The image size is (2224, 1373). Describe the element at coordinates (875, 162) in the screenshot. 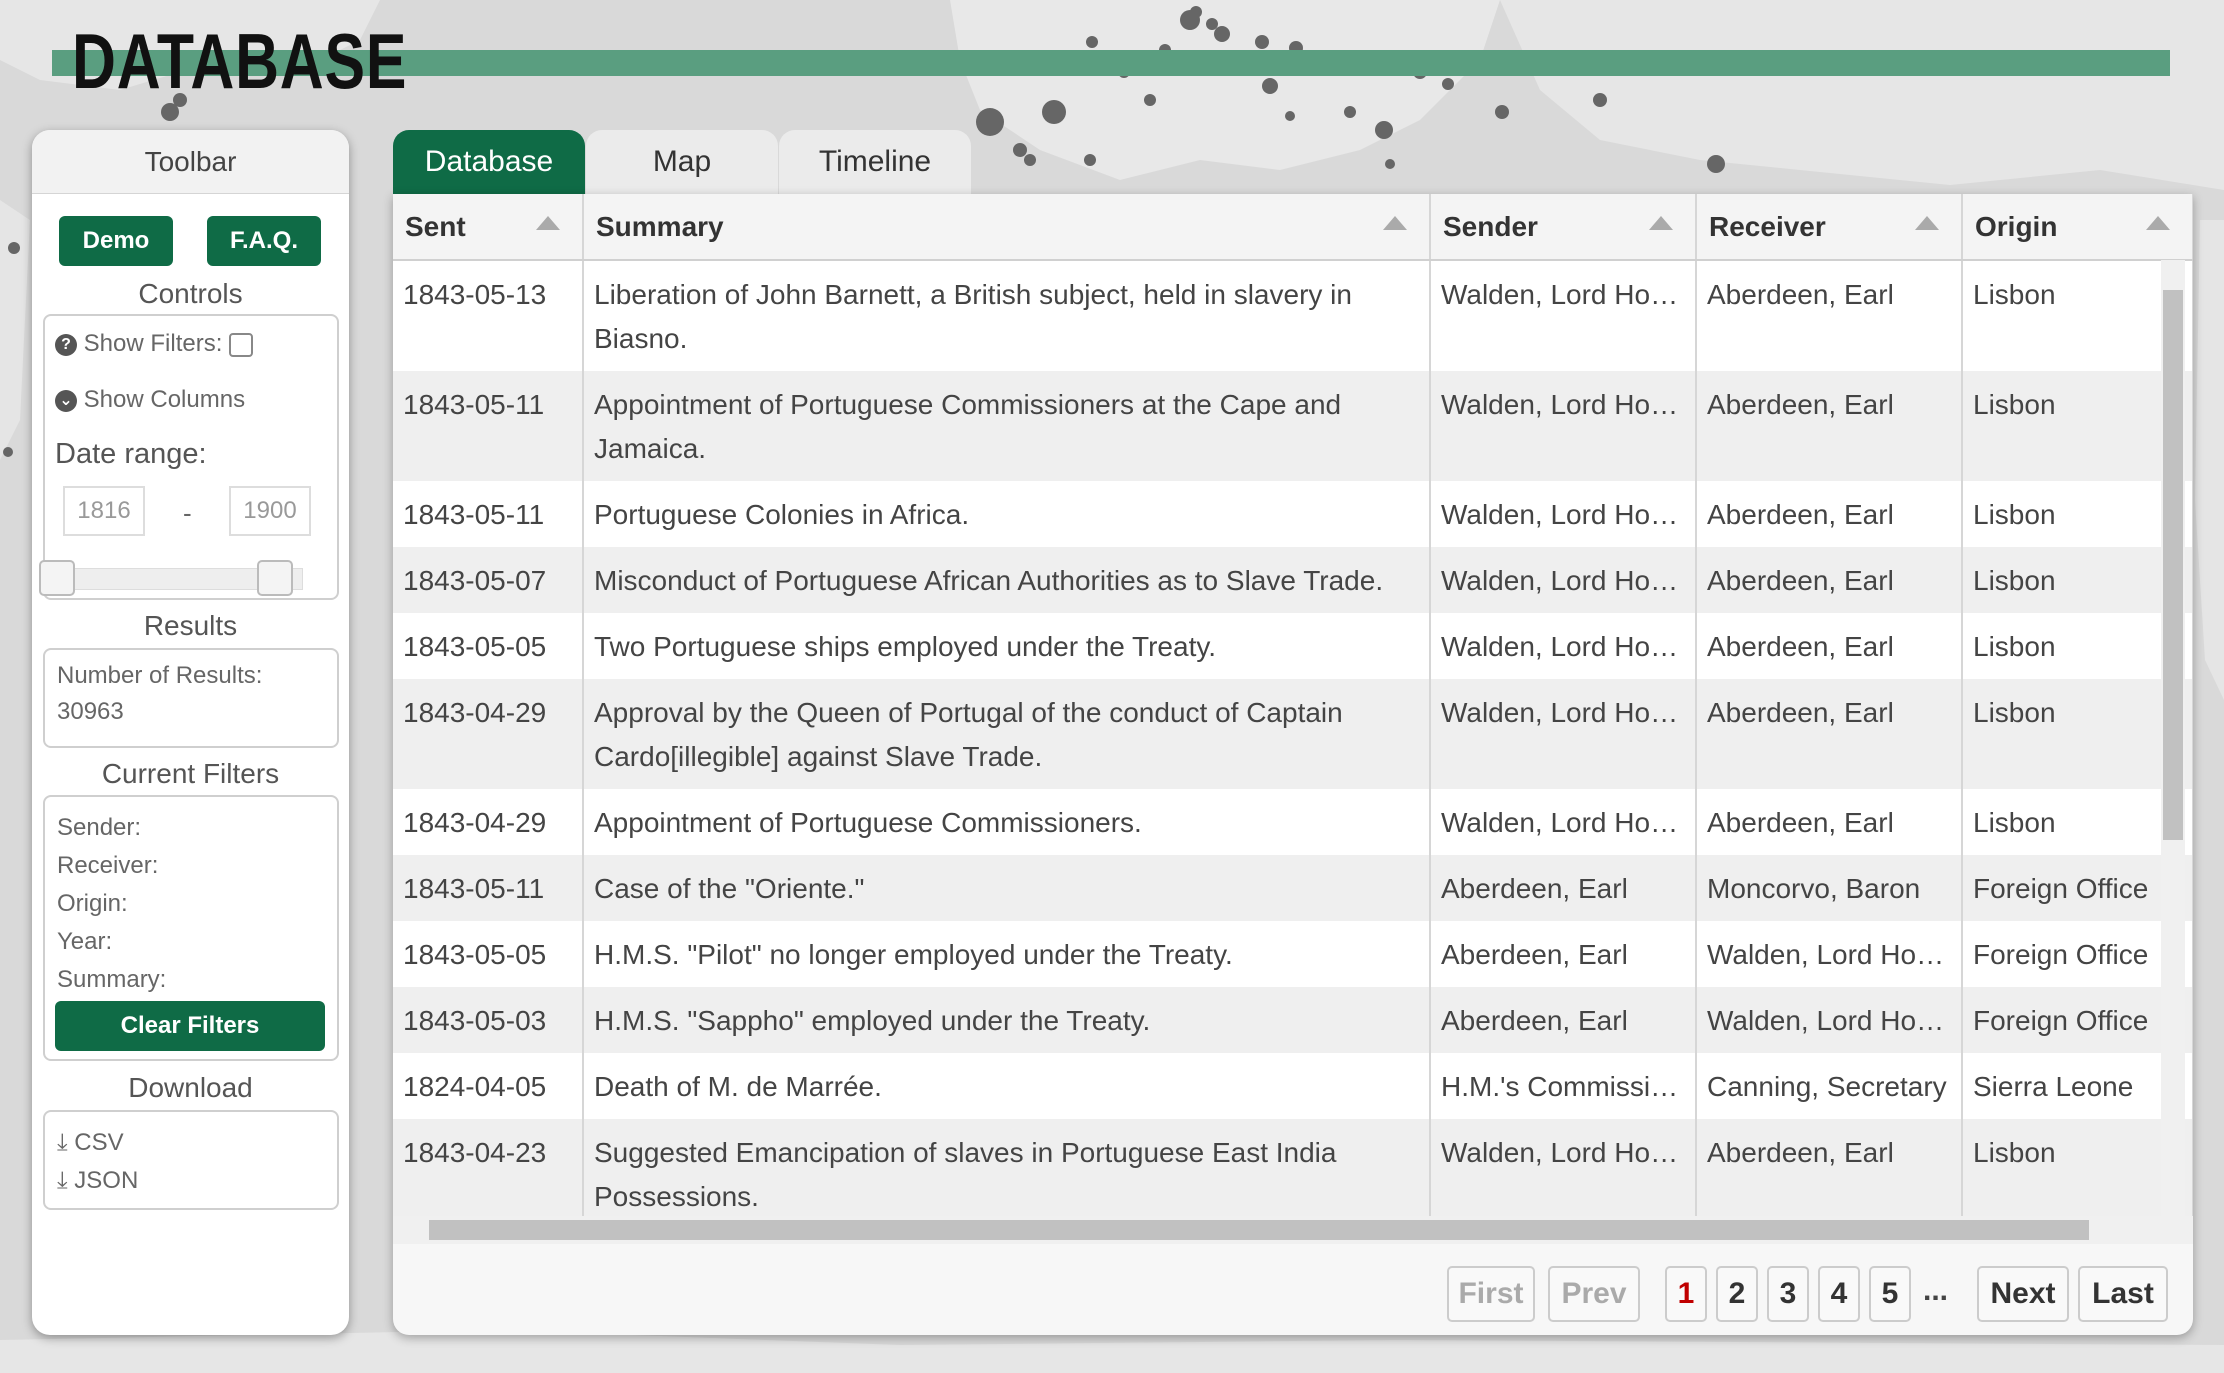

I see `tab-timeline: Timeline` at that location.